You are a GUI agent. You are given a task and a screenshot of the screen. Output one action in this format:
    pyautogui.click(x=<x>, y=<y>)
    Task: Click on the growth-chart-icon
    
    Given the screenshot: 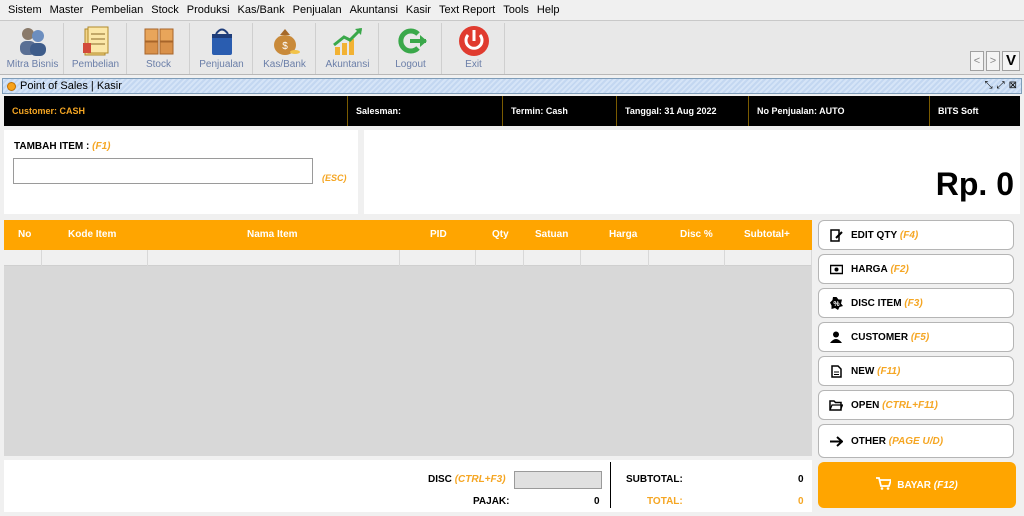 What is the action you would take?
    pyautogui.click(x=348, y=41)
    